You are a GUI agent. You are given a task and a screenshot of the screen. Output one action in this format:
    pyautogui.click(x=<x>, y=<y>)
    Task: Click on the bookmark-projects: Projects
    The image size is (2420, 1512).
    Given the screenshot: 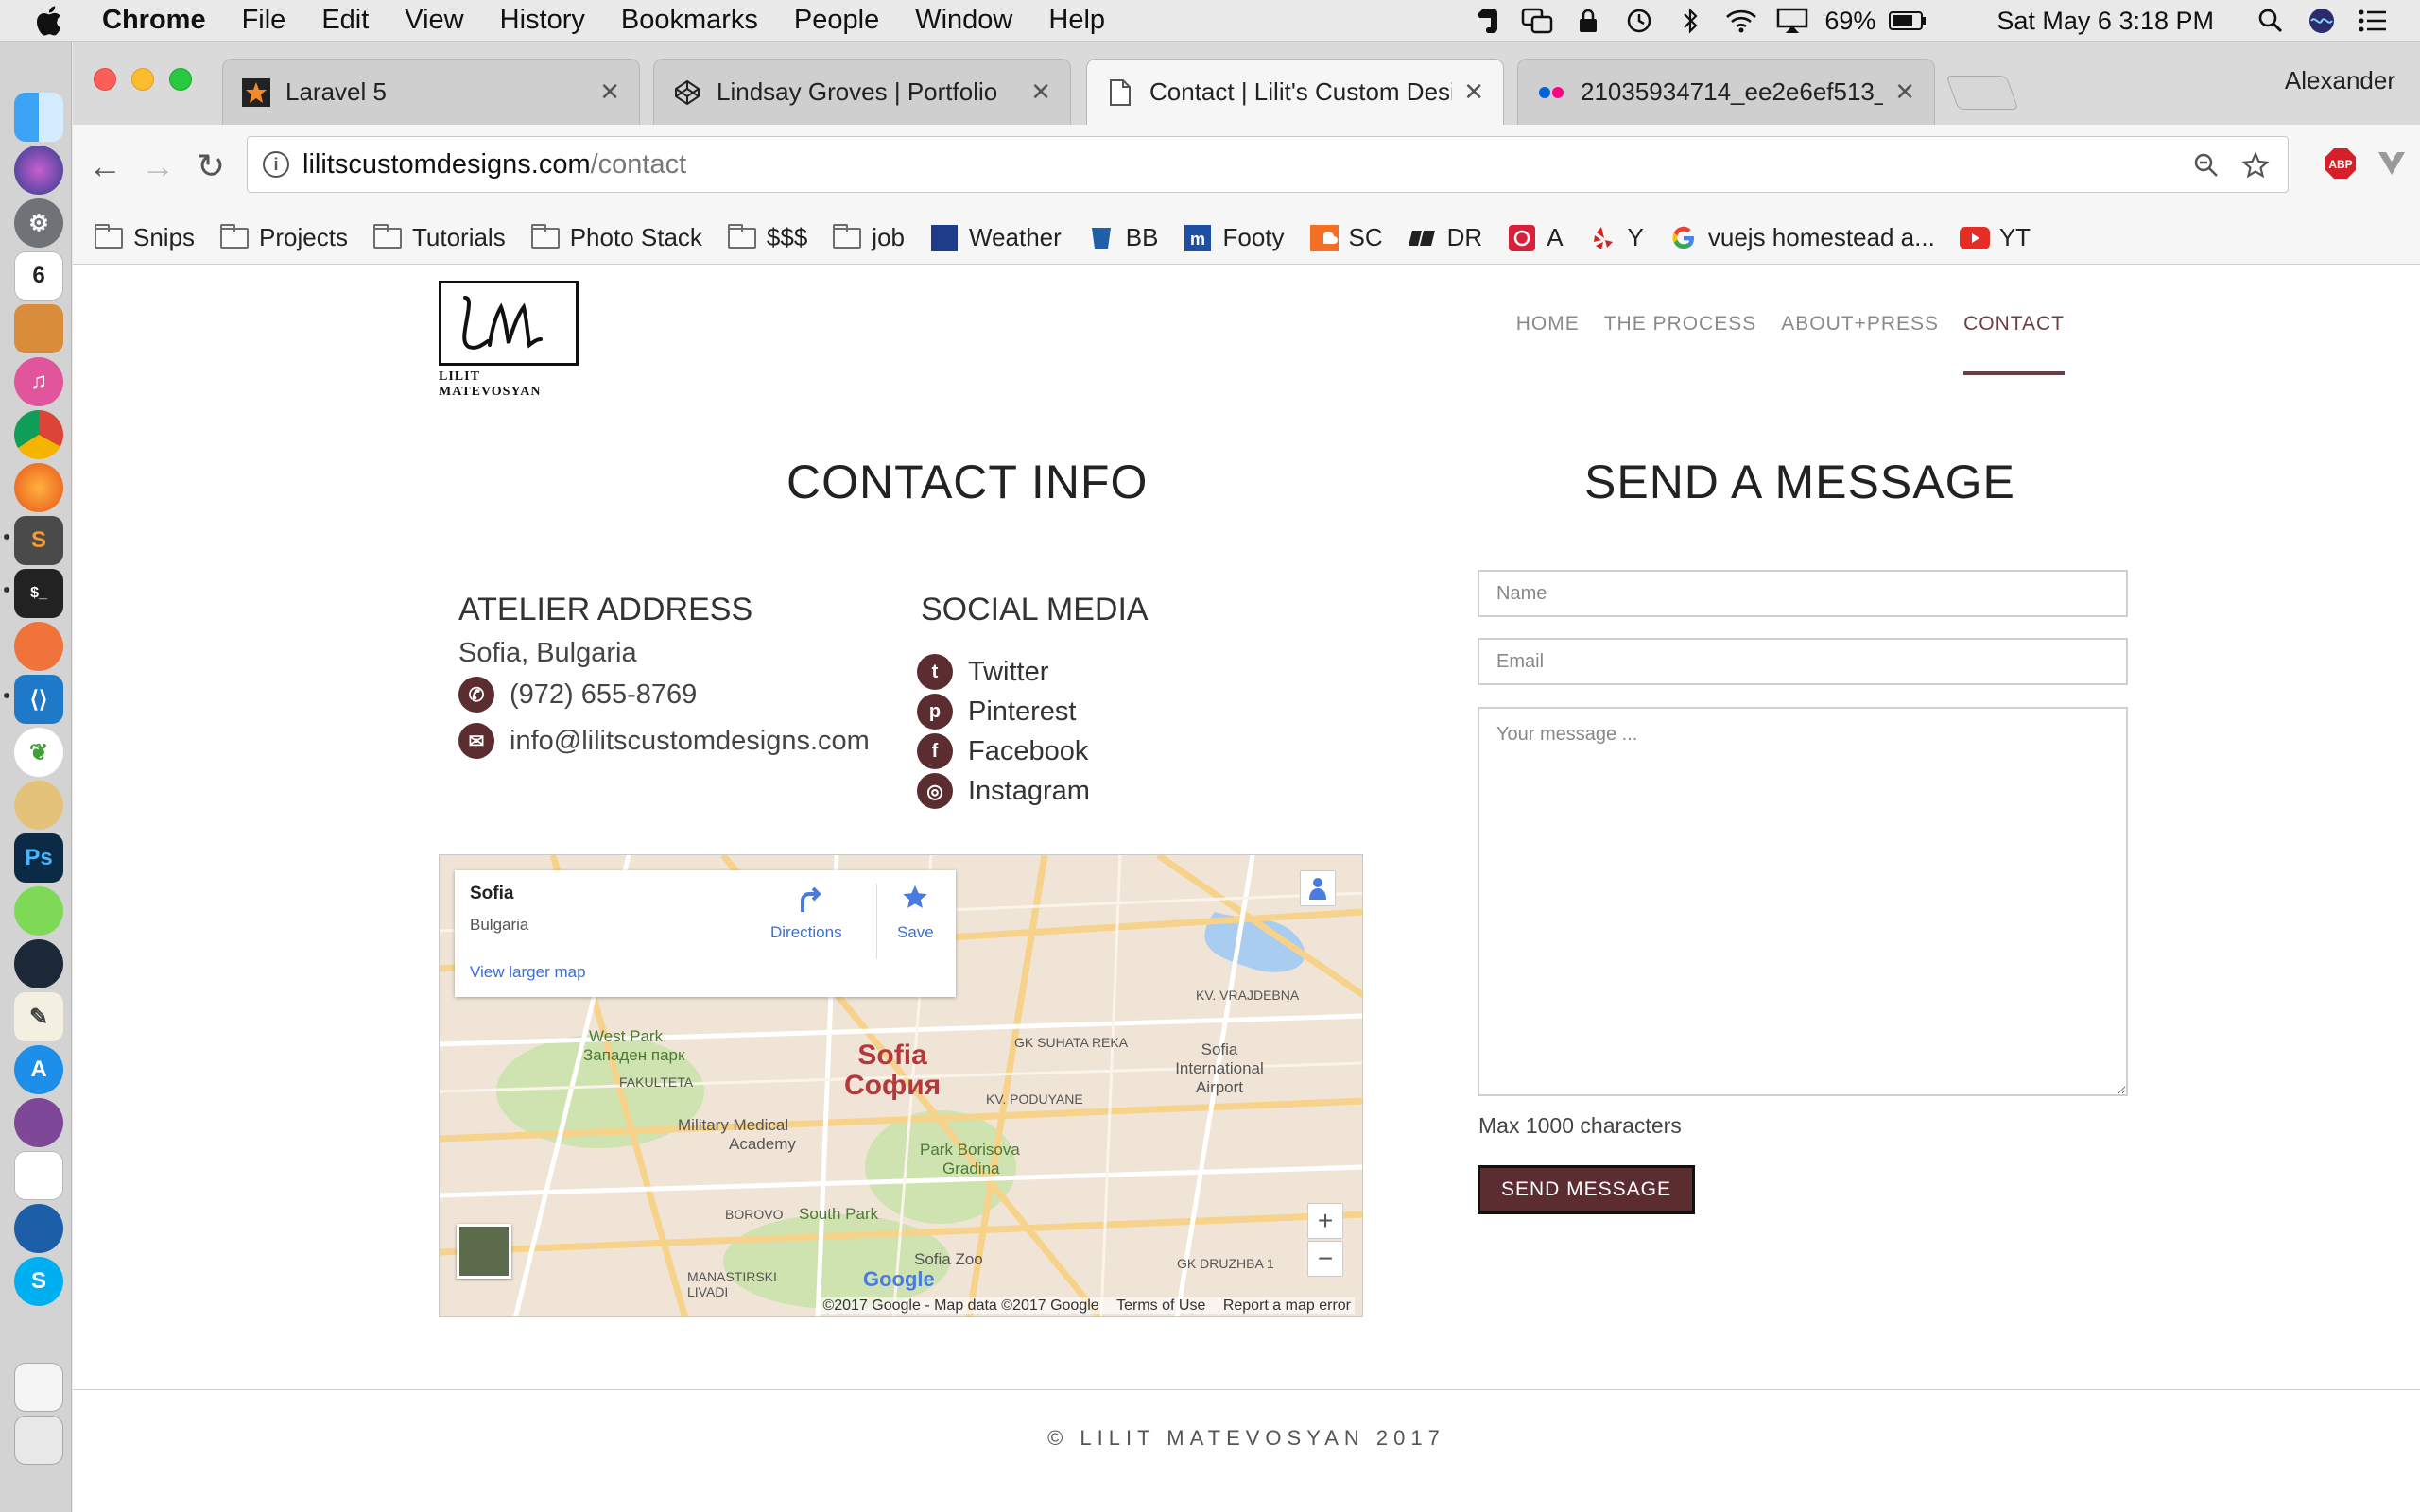 What is the action you would take?
    pyautogui.click(x=283, y=237)
    